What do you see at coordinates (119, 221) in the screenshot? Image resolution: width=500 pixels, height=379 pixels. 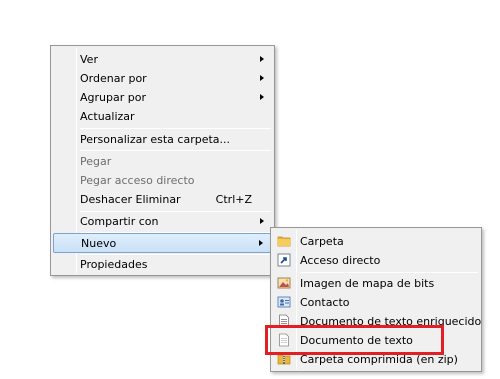 I see `menu-item-label: Compartir con` at bounding box center [119, 221].